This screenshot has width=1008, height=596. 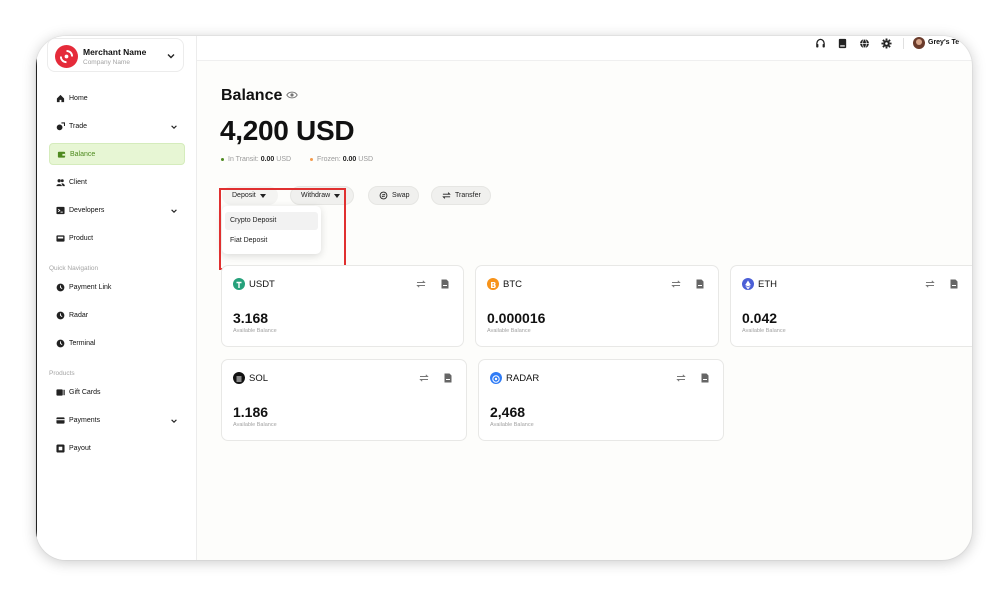 What do you see at coordinates (60, 238) in the screenshot?
I see `product-icon` at bounding box center [60, 238].